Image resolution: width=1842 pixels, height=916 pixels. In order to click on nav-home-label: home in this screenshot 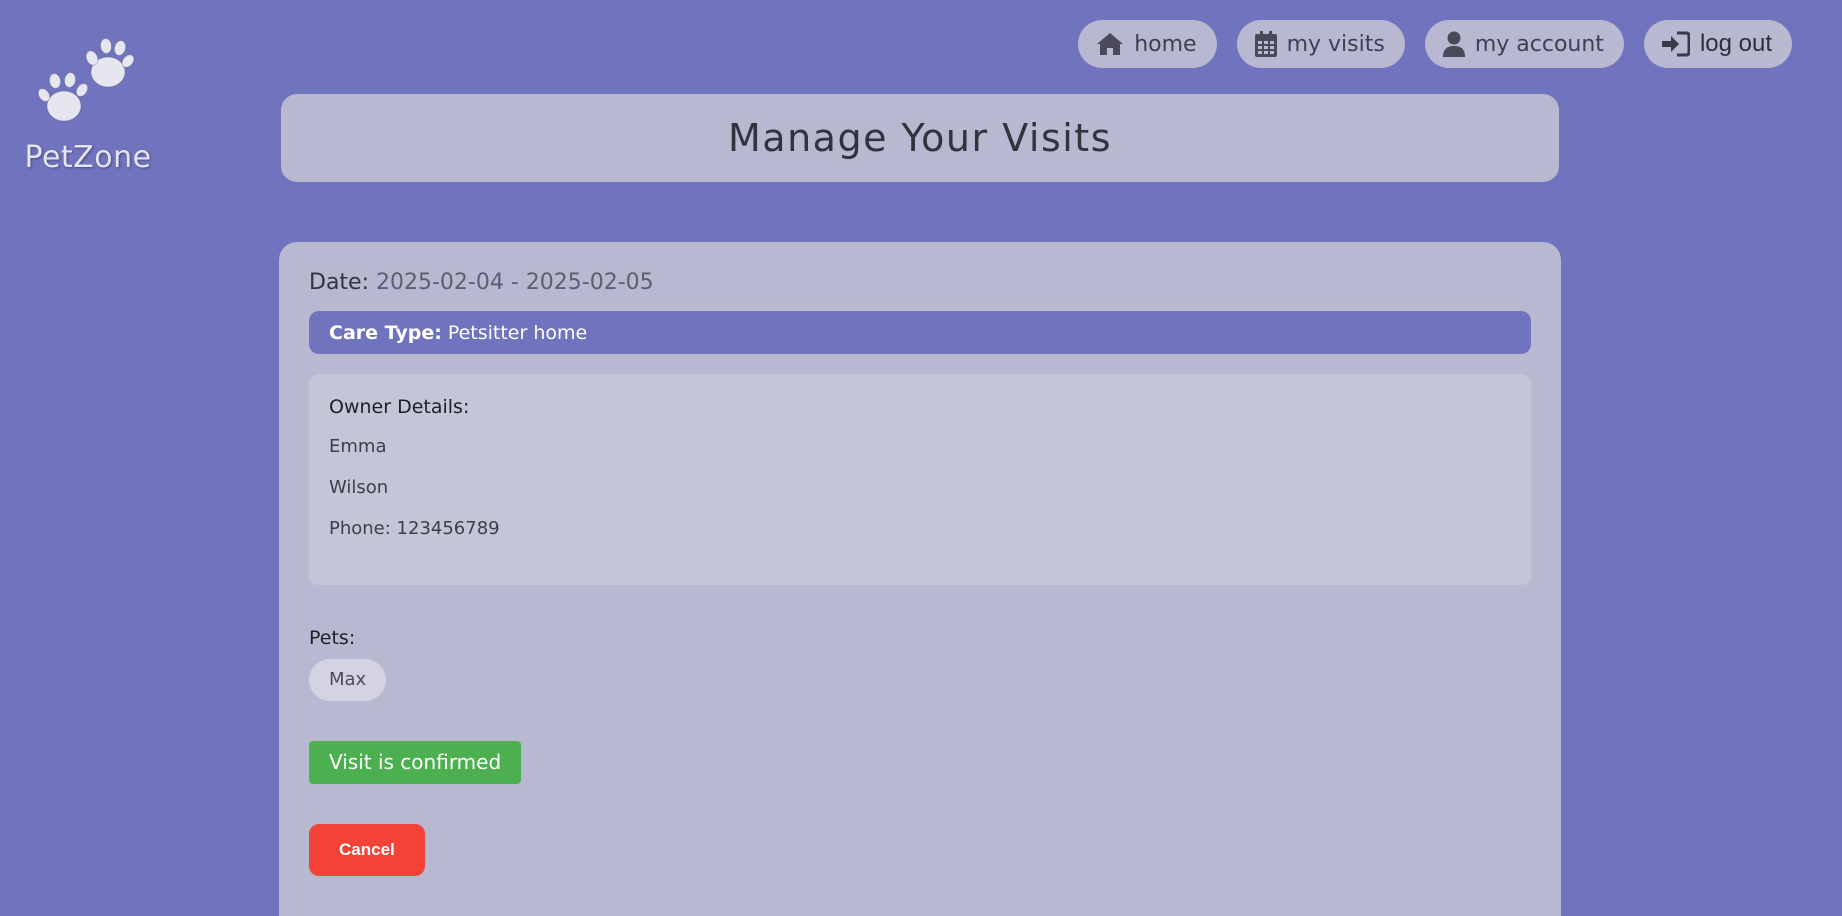, I will do `click(1165, 44)`.